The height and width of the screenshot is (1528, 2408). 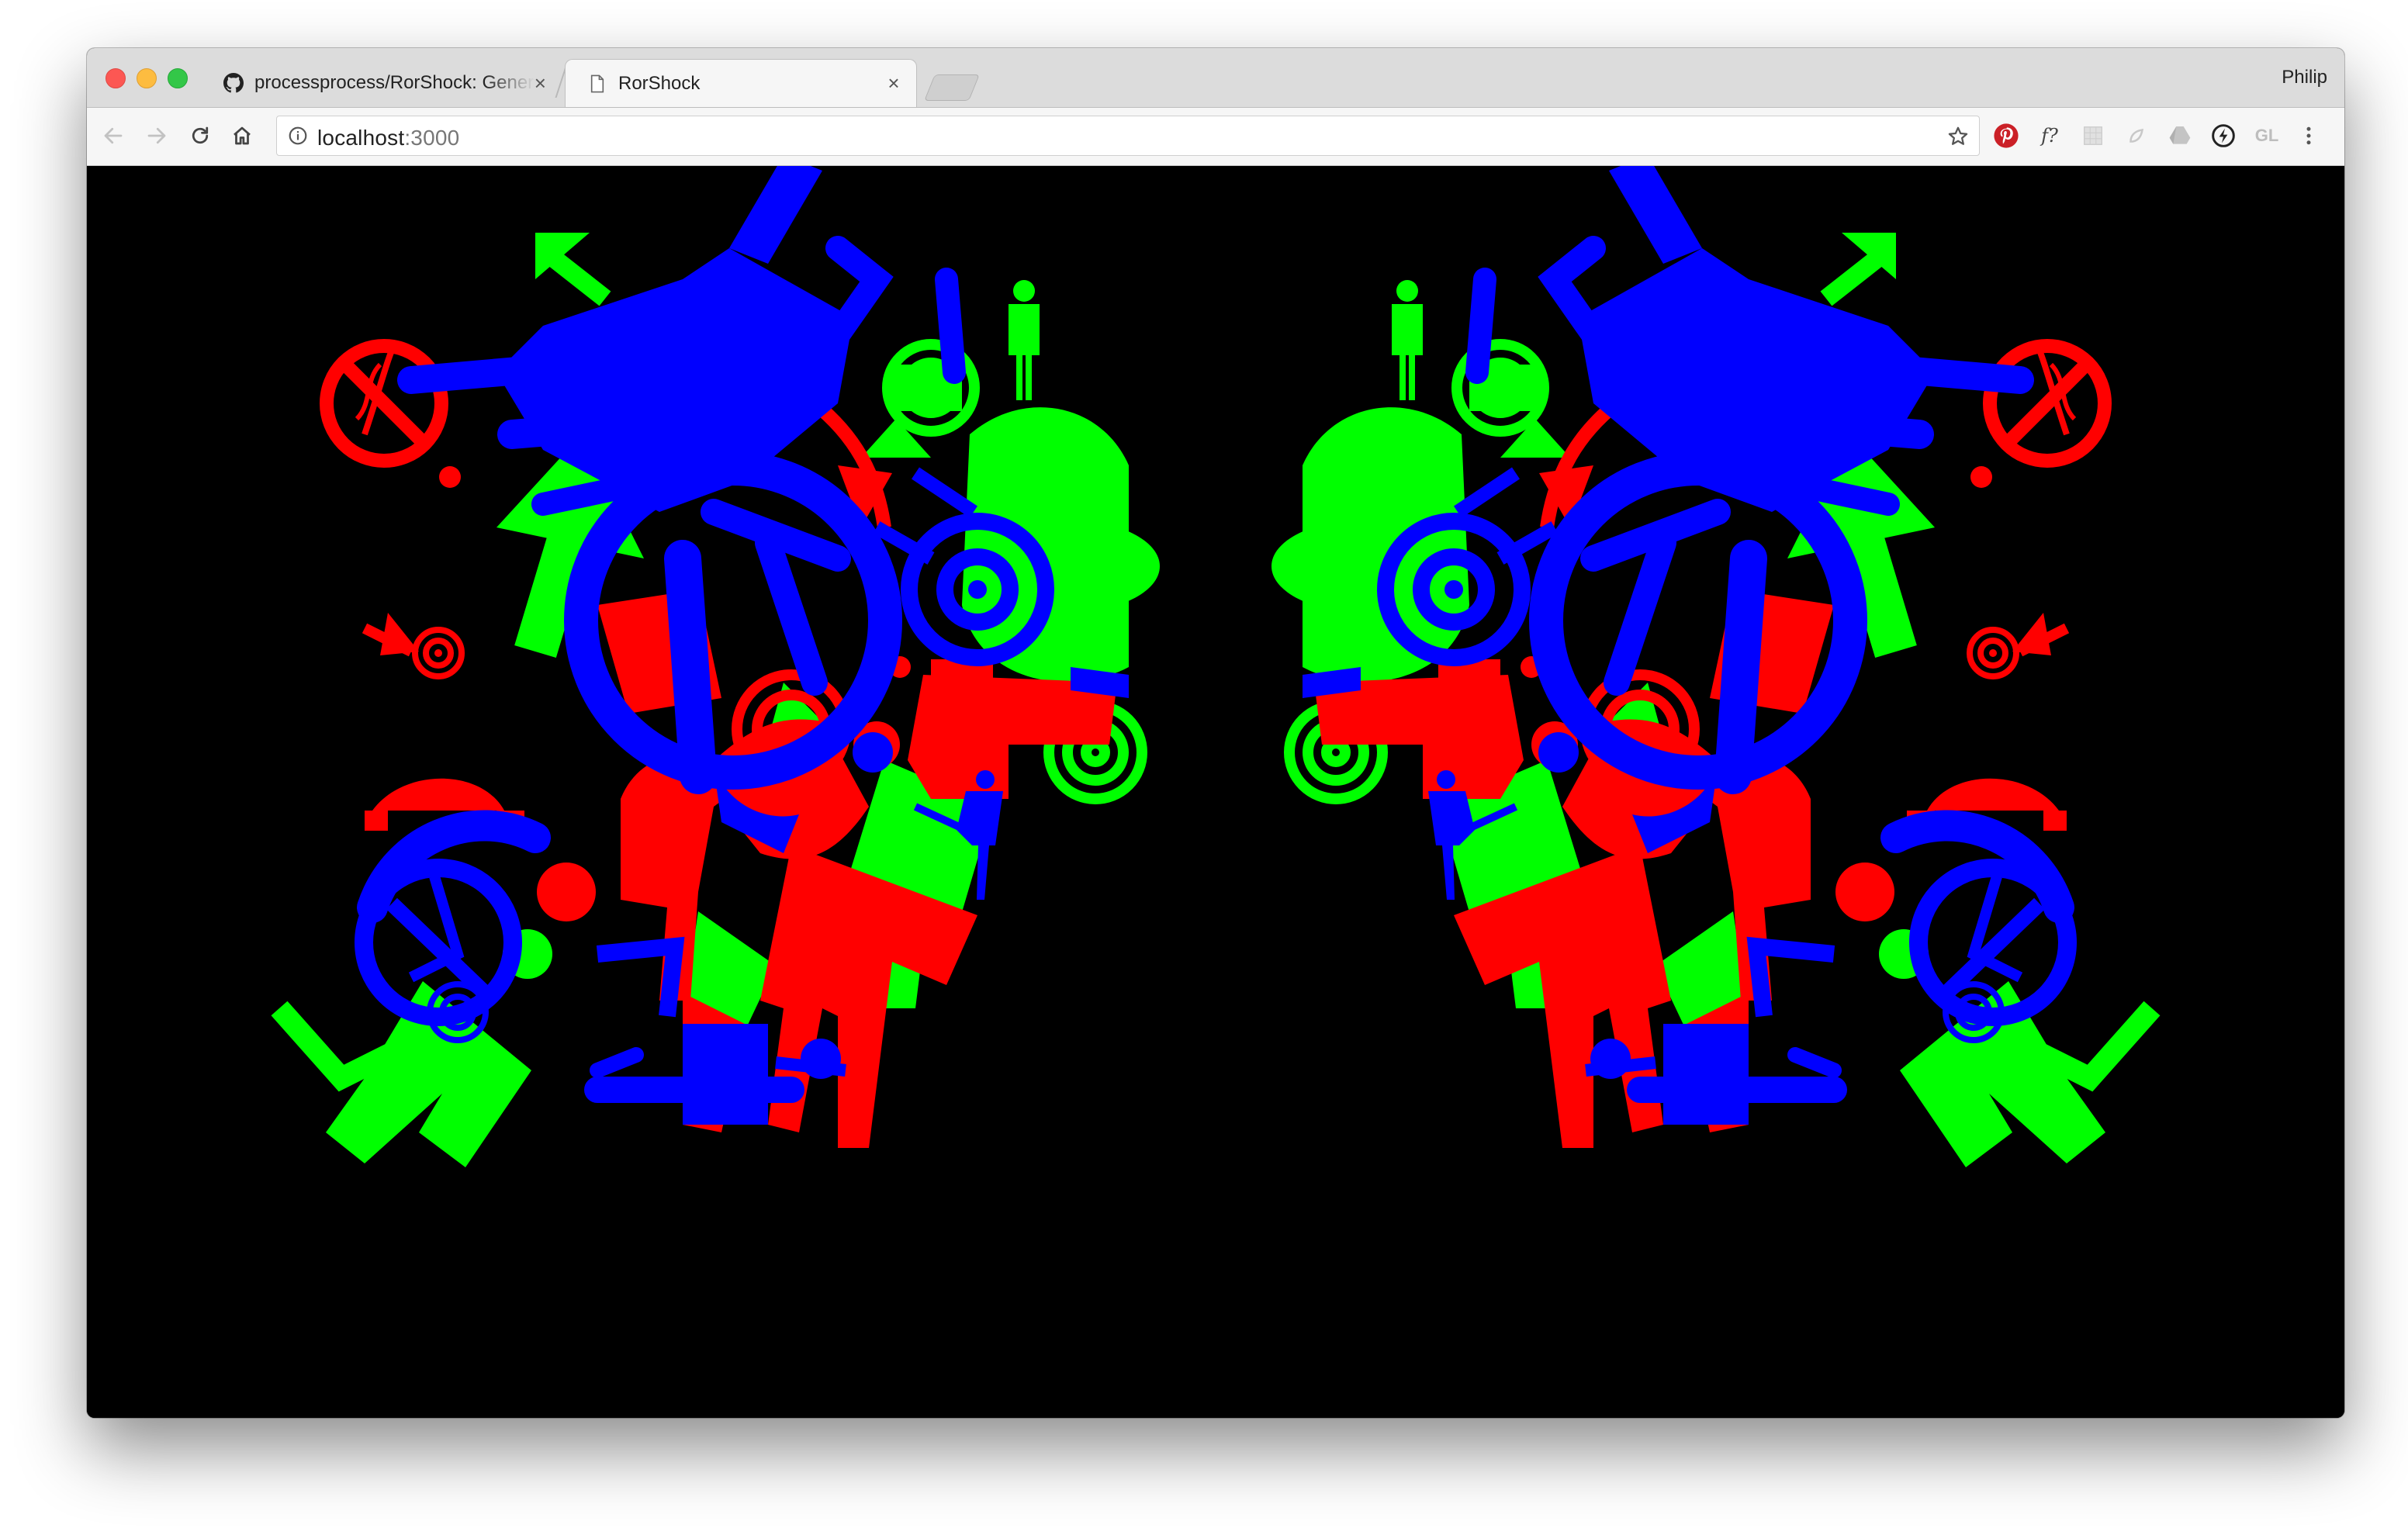 What do you see at coordinates (298, 136) in the screenshot?
I see `info-icon` at bounding box center [298, 136].